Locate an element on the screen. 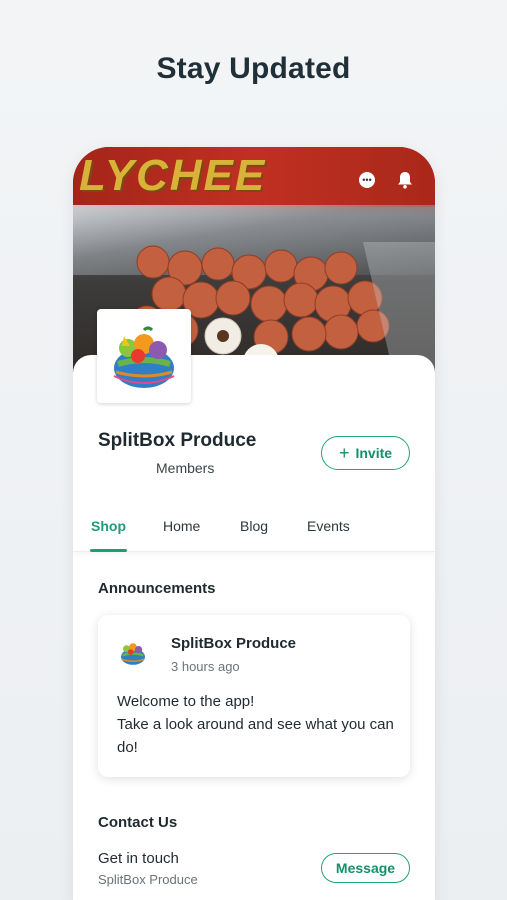 This screenshot has height=900, width=507. post-timestamp: 3 hours ago is located at coordinates (205, 666).